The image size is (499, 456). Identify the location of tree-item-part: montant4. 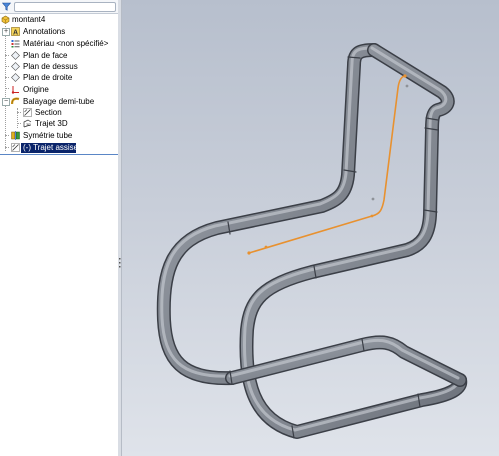
(59, 19).